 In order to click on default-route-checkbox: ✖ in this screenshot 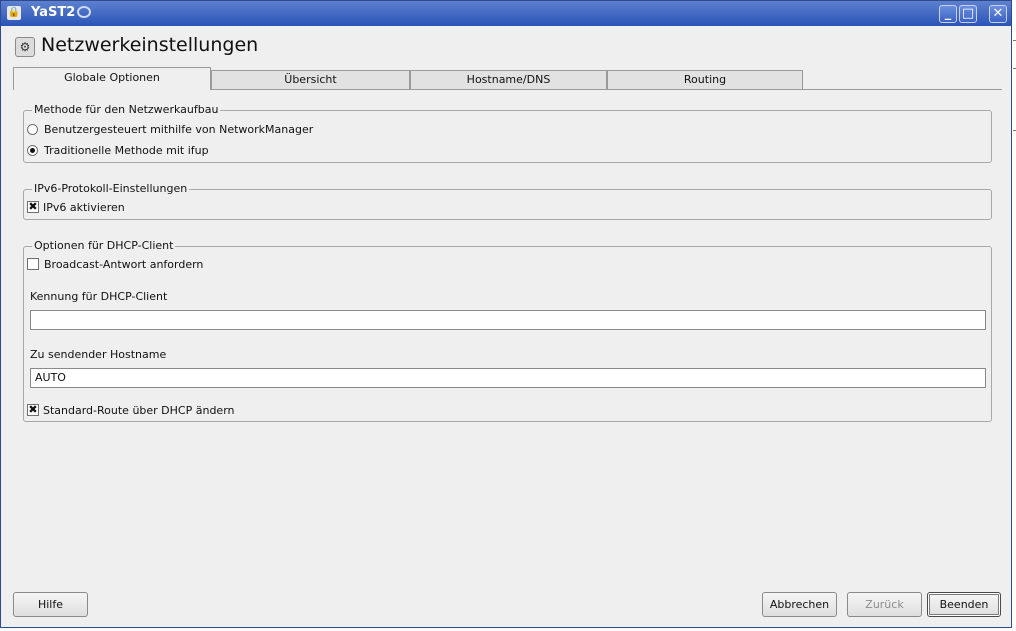, I will do `click(33, 410)`.